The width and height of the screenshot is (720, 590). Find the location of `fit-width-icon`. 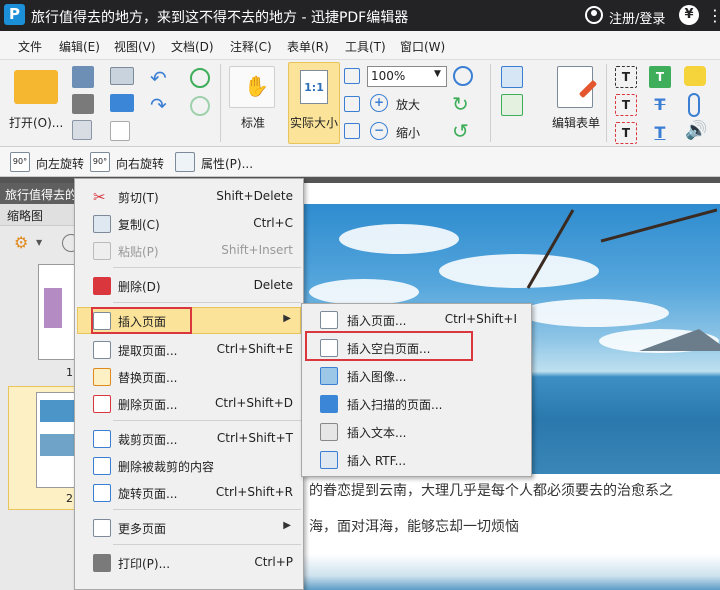

fit-width-icon is located at coordinates (352, 104).